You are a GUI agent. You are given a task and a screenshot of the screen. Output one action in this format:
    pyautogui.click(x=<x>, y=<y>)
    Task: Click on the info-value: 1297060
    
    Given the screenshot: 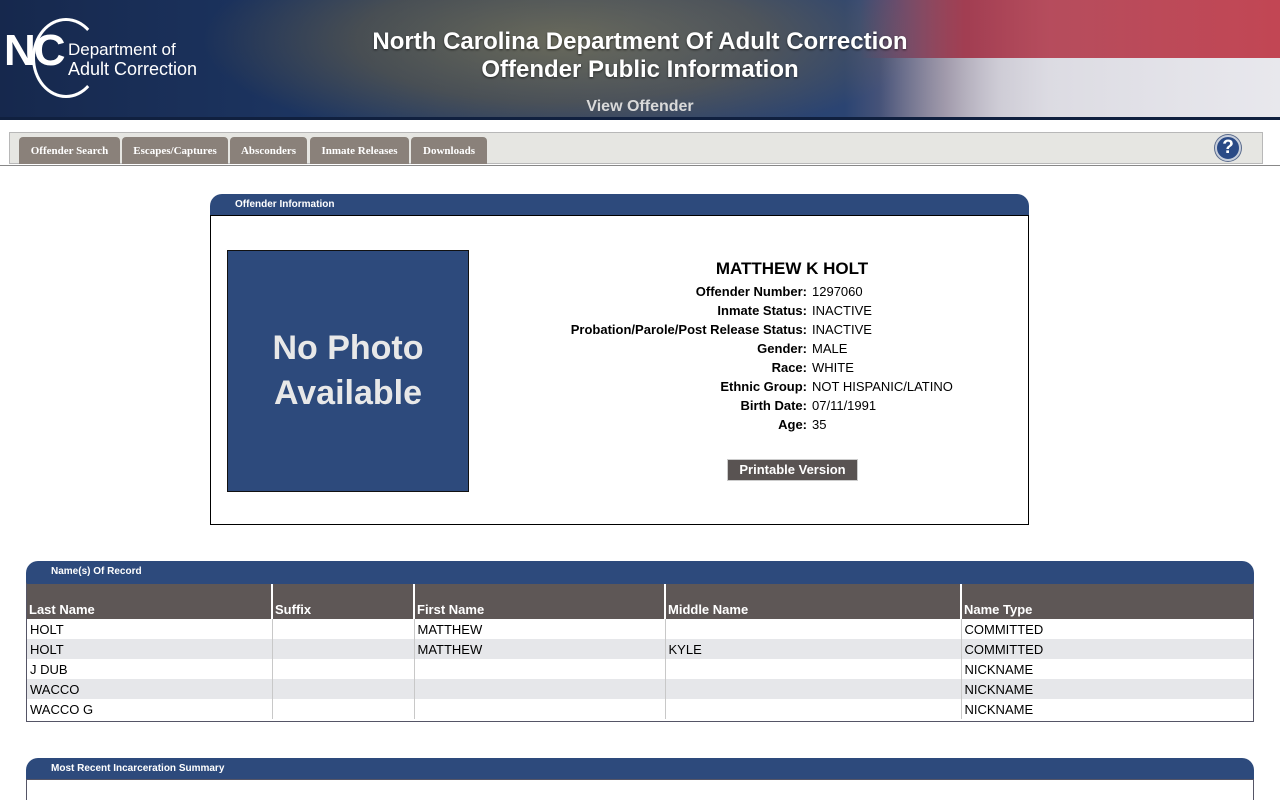 What is the action you would take?
    pyautogui.click(x=837, y=291)
    